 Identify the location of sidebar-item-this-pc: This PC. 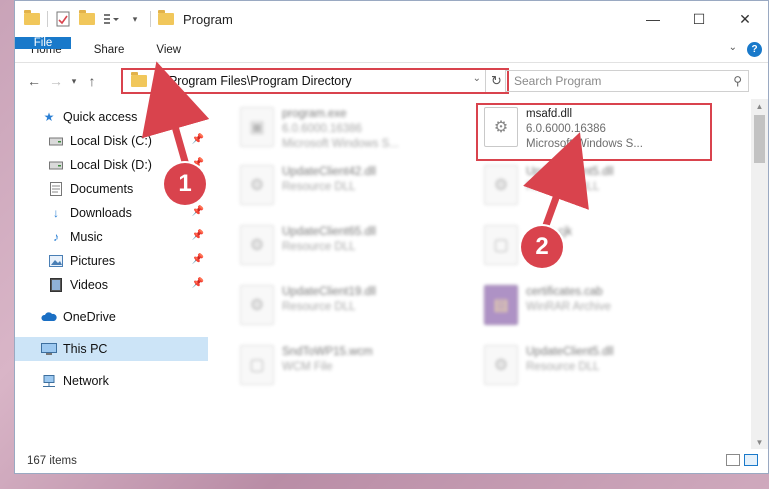
(111, 349).